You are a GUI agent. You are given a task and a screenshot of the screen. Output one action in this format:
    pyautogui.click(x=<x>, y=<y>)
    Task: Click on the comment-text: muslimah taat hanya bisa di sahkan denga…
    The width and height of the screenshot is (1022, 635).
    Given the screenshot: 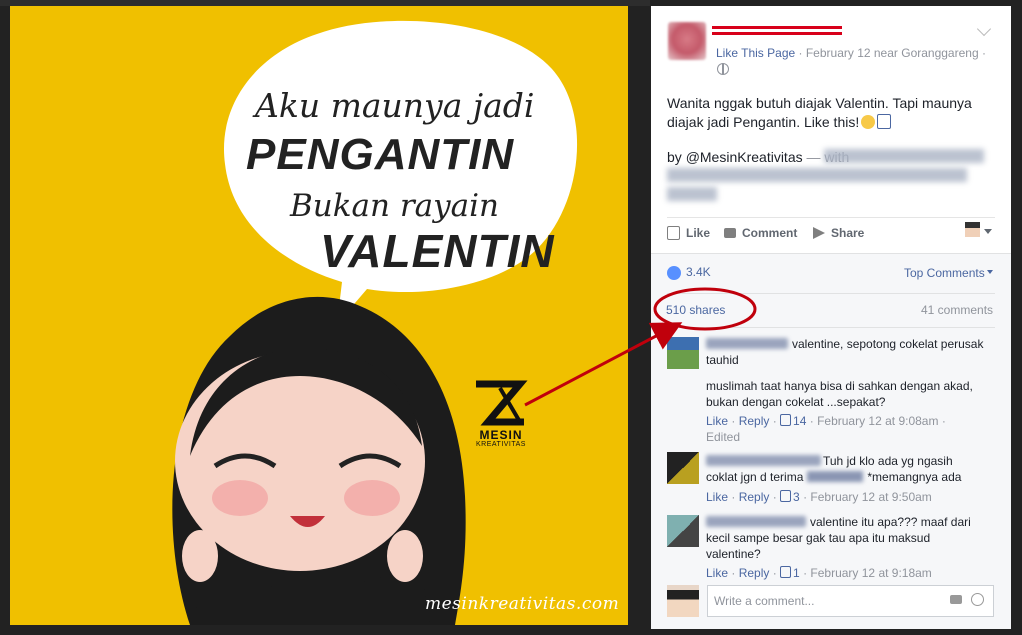 What is the action you would take?
    pyautogui.click(x=839, y=394)
    